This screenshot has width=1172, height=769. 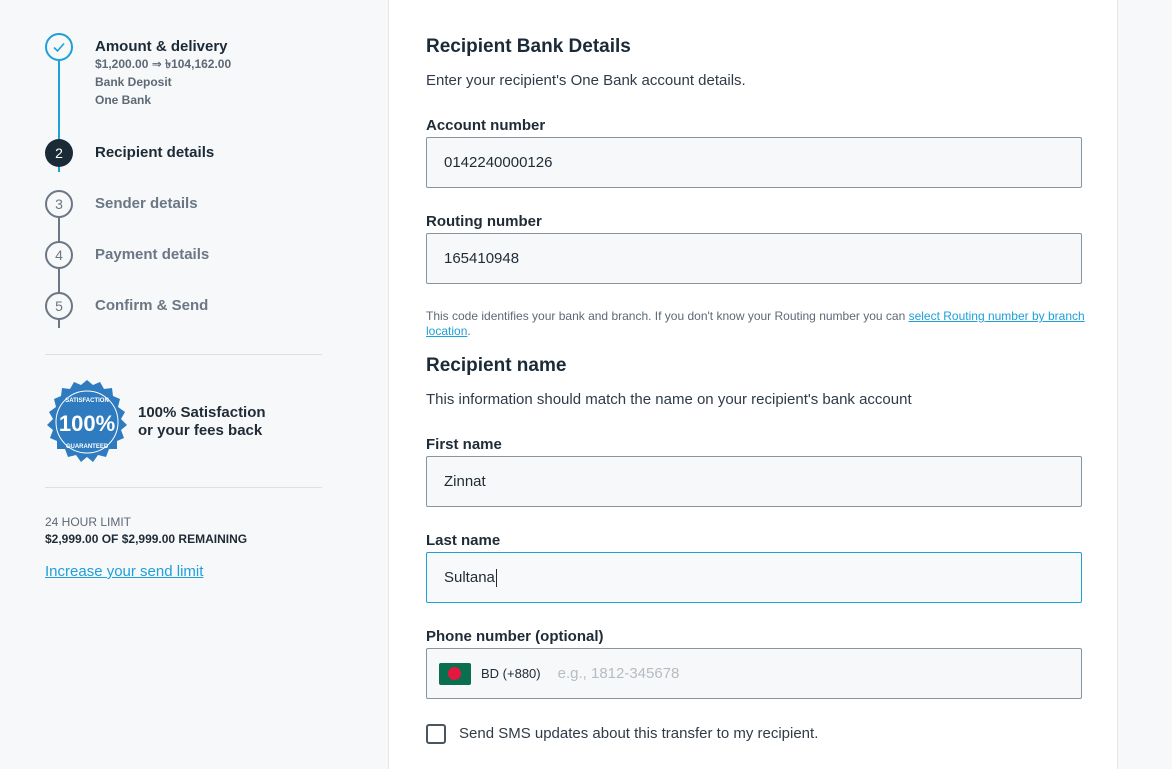 I want to click on bank-name: One Bank, so click(x=123, y=100).